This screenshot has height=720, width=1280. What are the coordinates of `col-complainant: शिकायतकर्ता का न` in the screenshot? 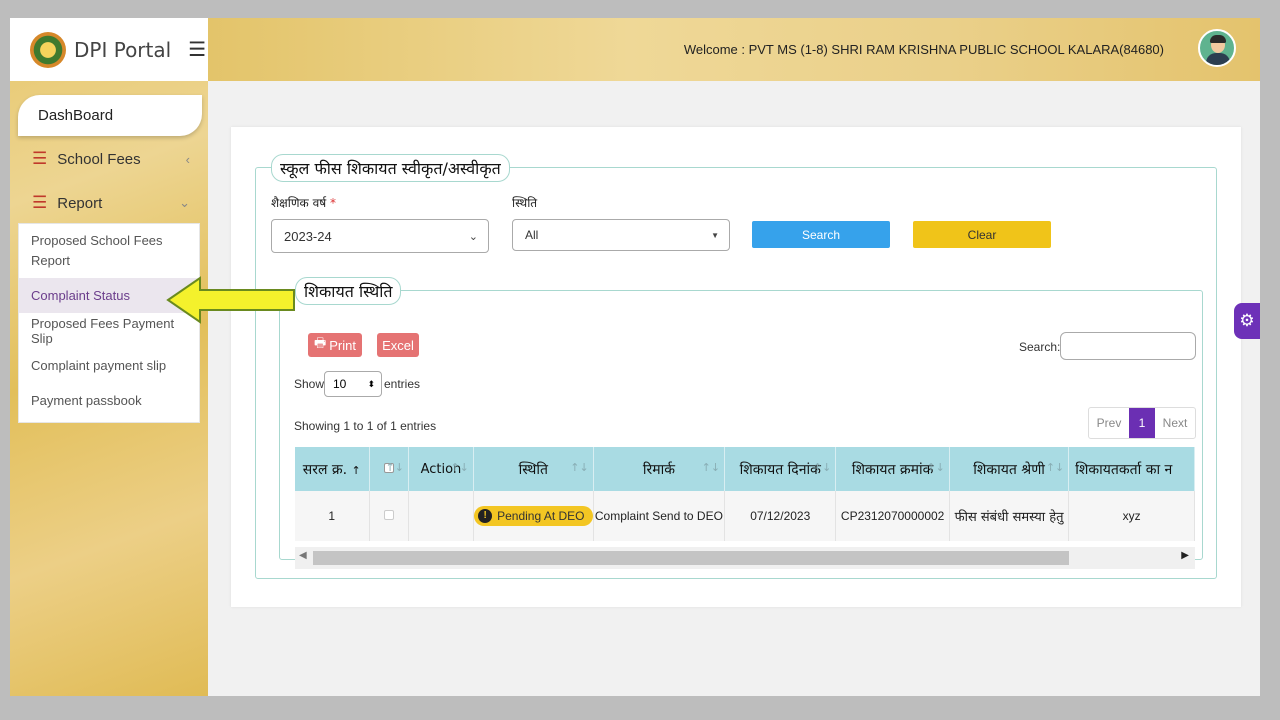 It's located at (1131, 469).